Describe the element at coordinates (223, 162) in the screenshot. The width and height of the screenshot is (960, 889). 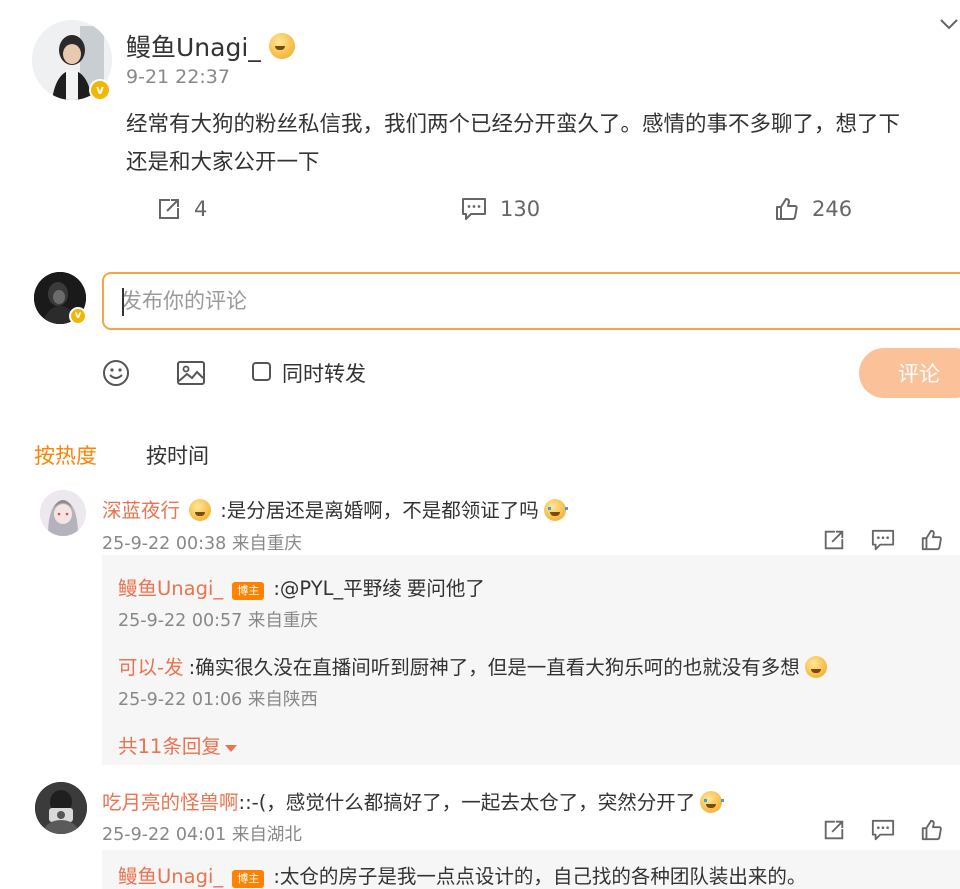
I see `post-content-line-2: 还是和大家公开一下` at that location.